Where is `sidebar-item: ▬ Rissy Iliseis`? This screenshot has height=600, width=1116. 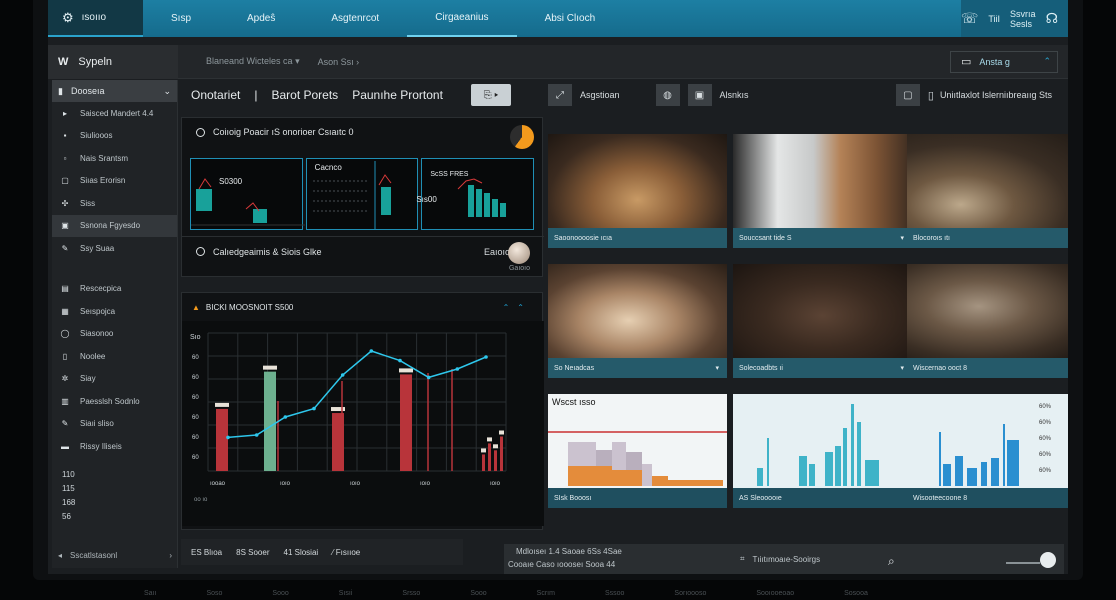 sidebar-item: ▬ Rissy Iliseis is located at coordinates (114, 446).